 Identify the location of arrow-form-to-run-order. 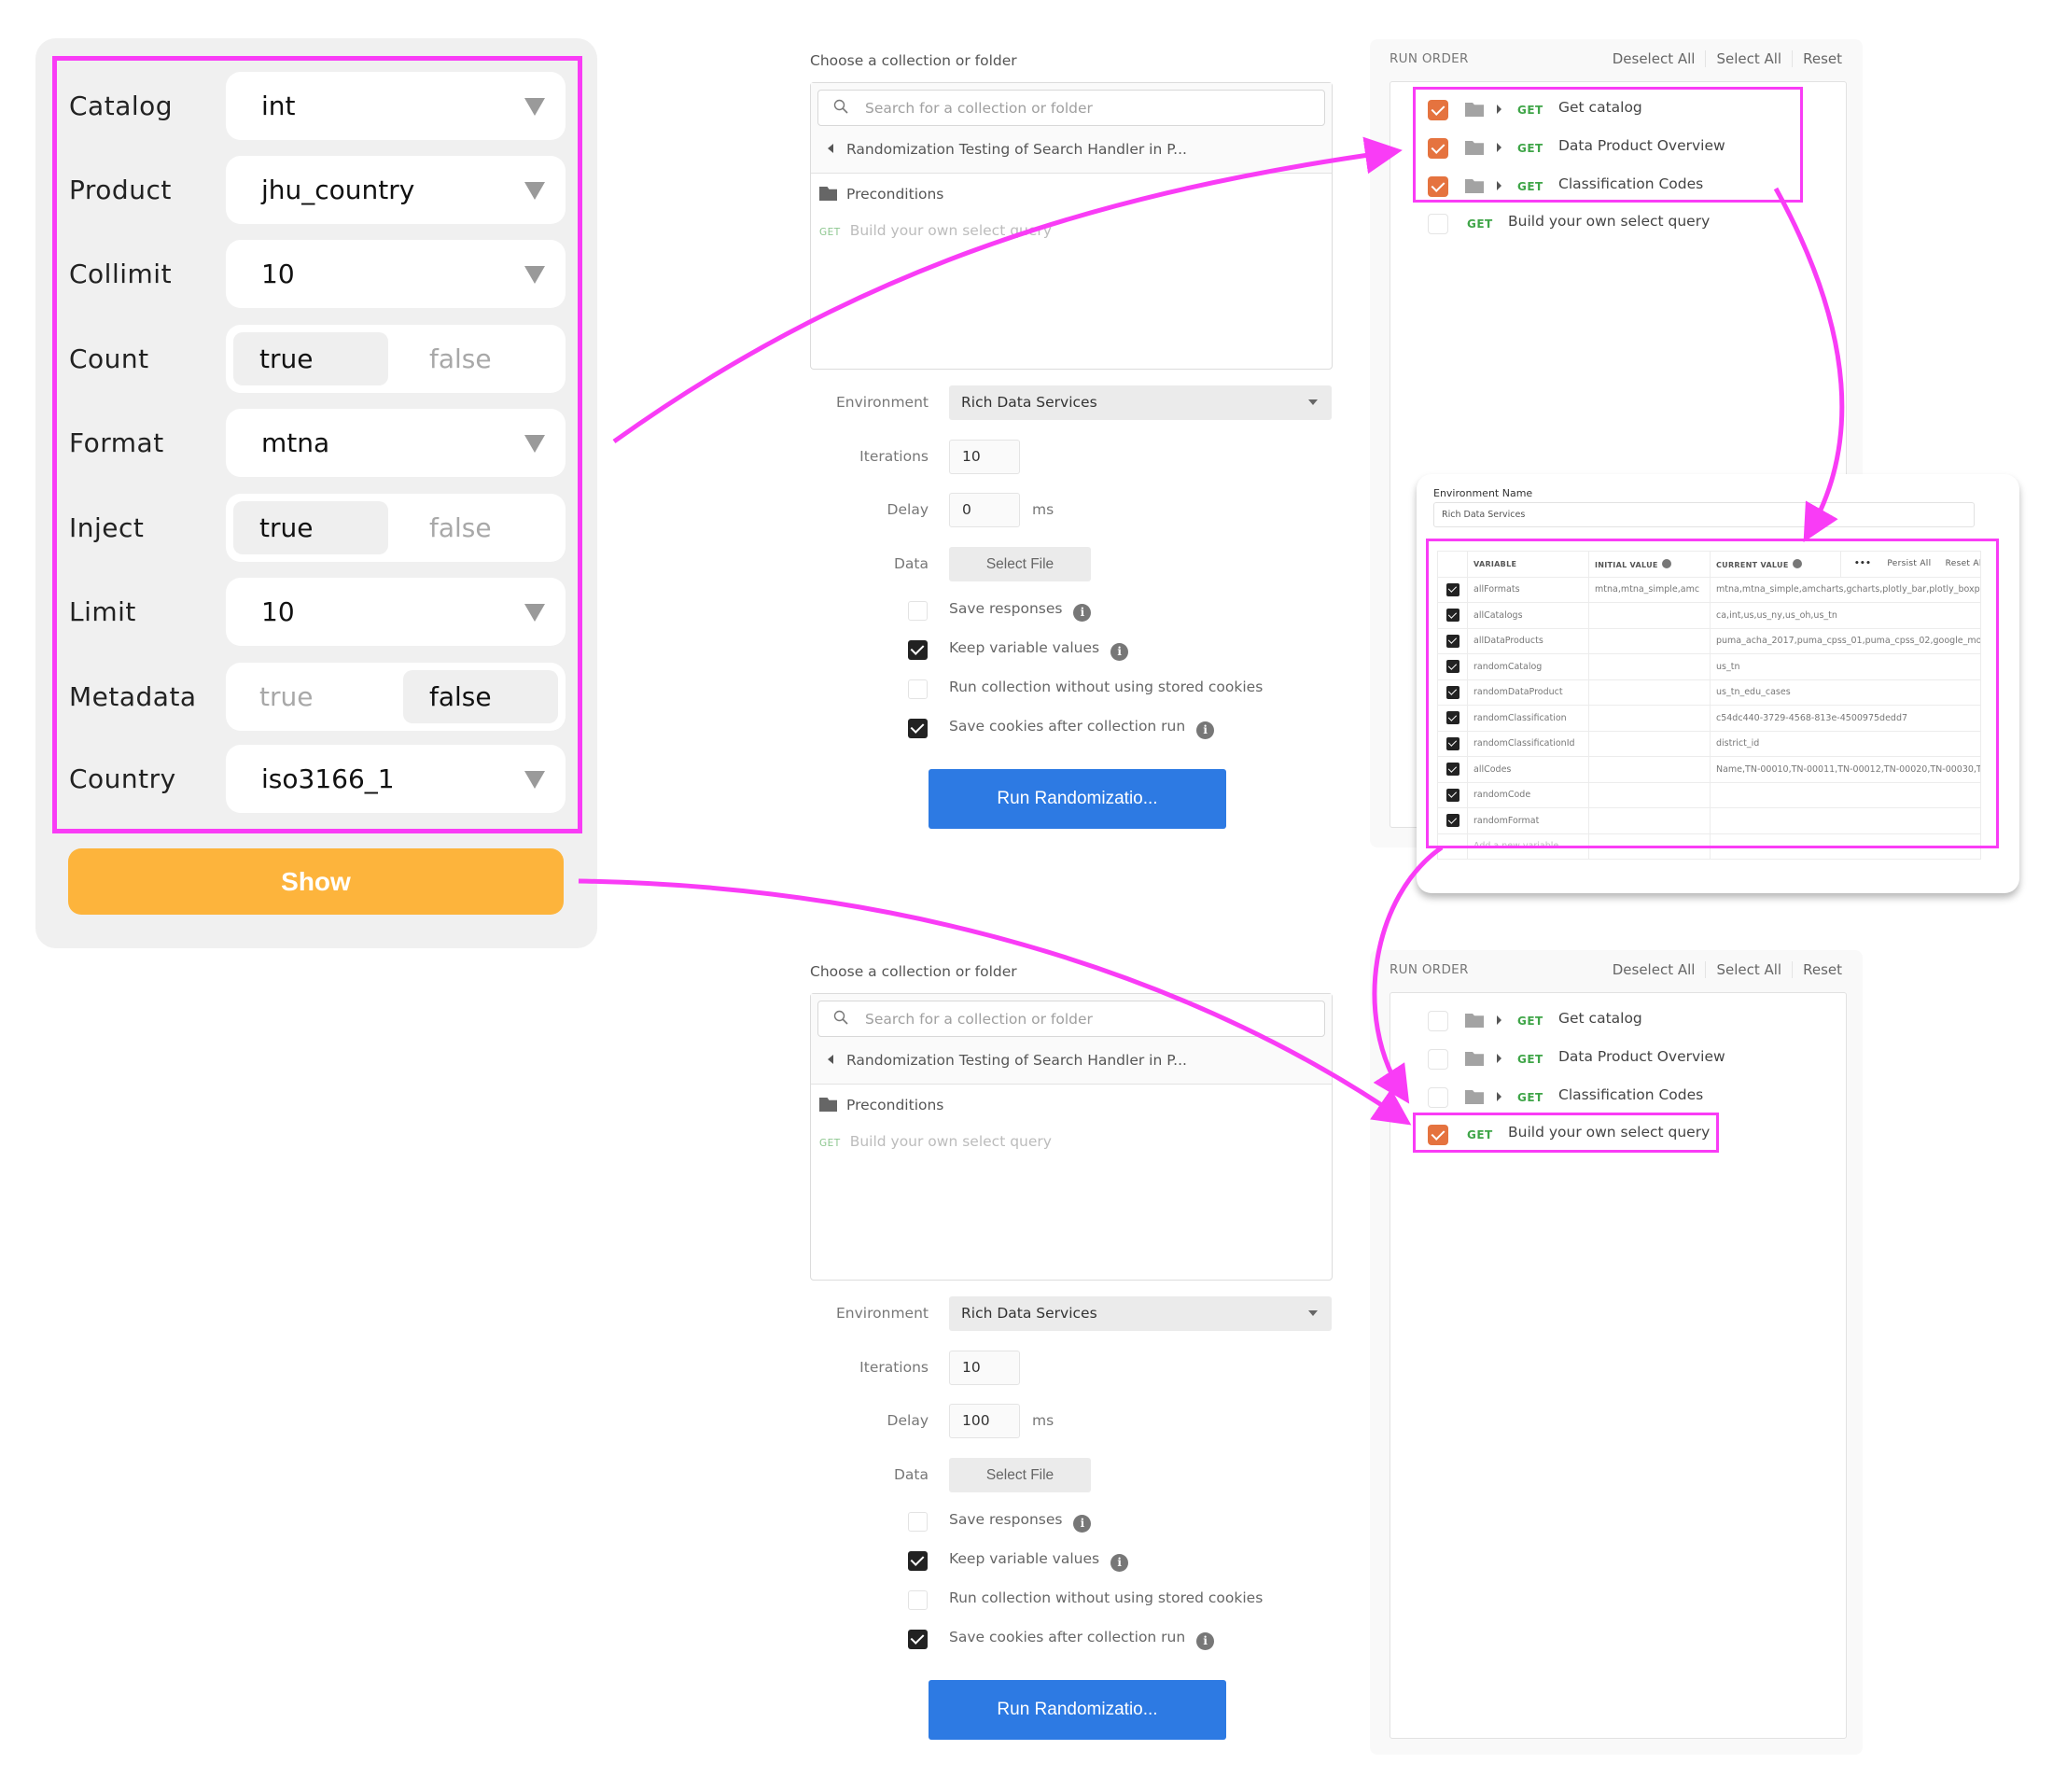
(1007, 290).